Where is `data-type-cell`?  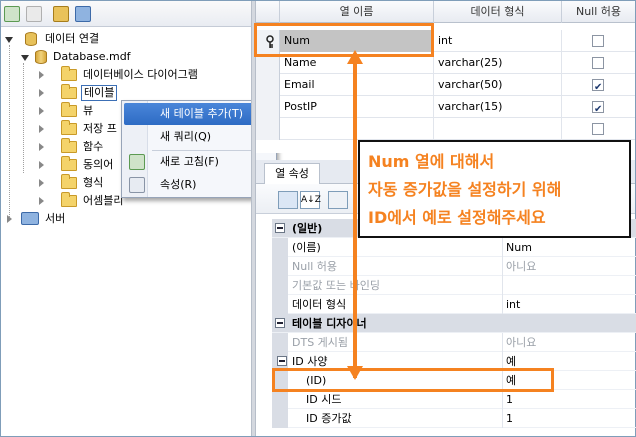 data-type-cell is located at coordinates (498, 129).